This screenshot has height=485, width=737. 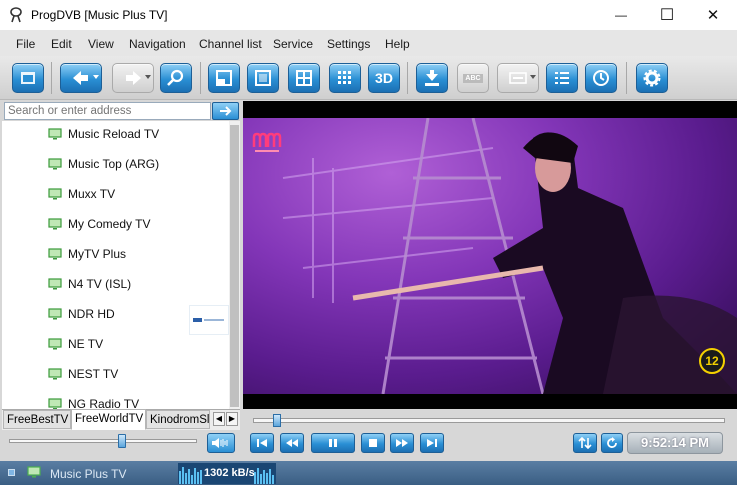 I want to click on aspect-ratio-button, so click(x=585, y=443).